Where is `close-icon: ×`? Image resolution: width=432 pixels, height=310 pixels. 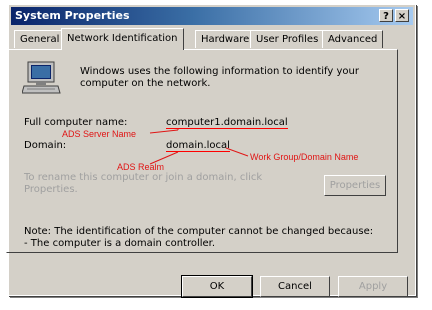 close-icon: × is located at coordinates (402, 16).